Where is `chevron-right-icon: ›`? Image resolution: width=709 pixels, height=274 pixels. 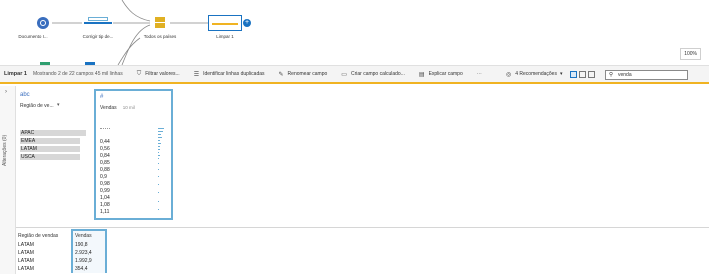 chevron-right-icon: › is located at coordinates (6, 92).